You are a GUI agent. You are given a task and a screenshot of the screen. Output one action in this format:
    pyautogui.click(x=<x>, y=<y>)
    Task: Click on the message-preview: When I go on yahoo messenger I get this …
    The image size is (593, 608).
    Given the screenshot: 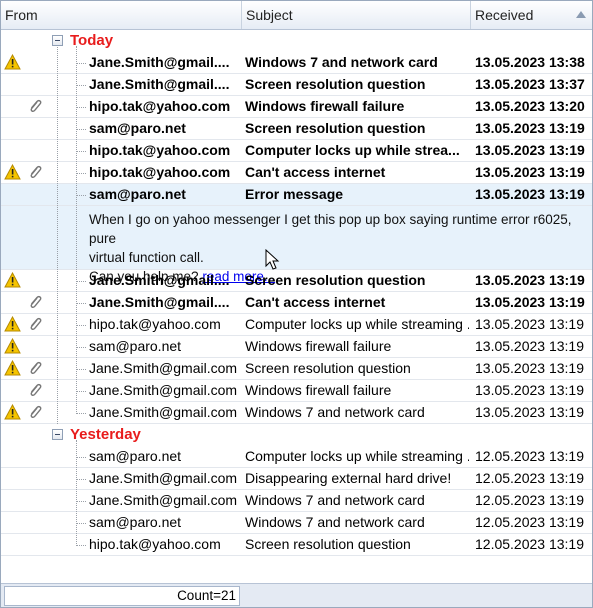 What is the action you would take?
    pyautogui.click(x=296, y=245)
    